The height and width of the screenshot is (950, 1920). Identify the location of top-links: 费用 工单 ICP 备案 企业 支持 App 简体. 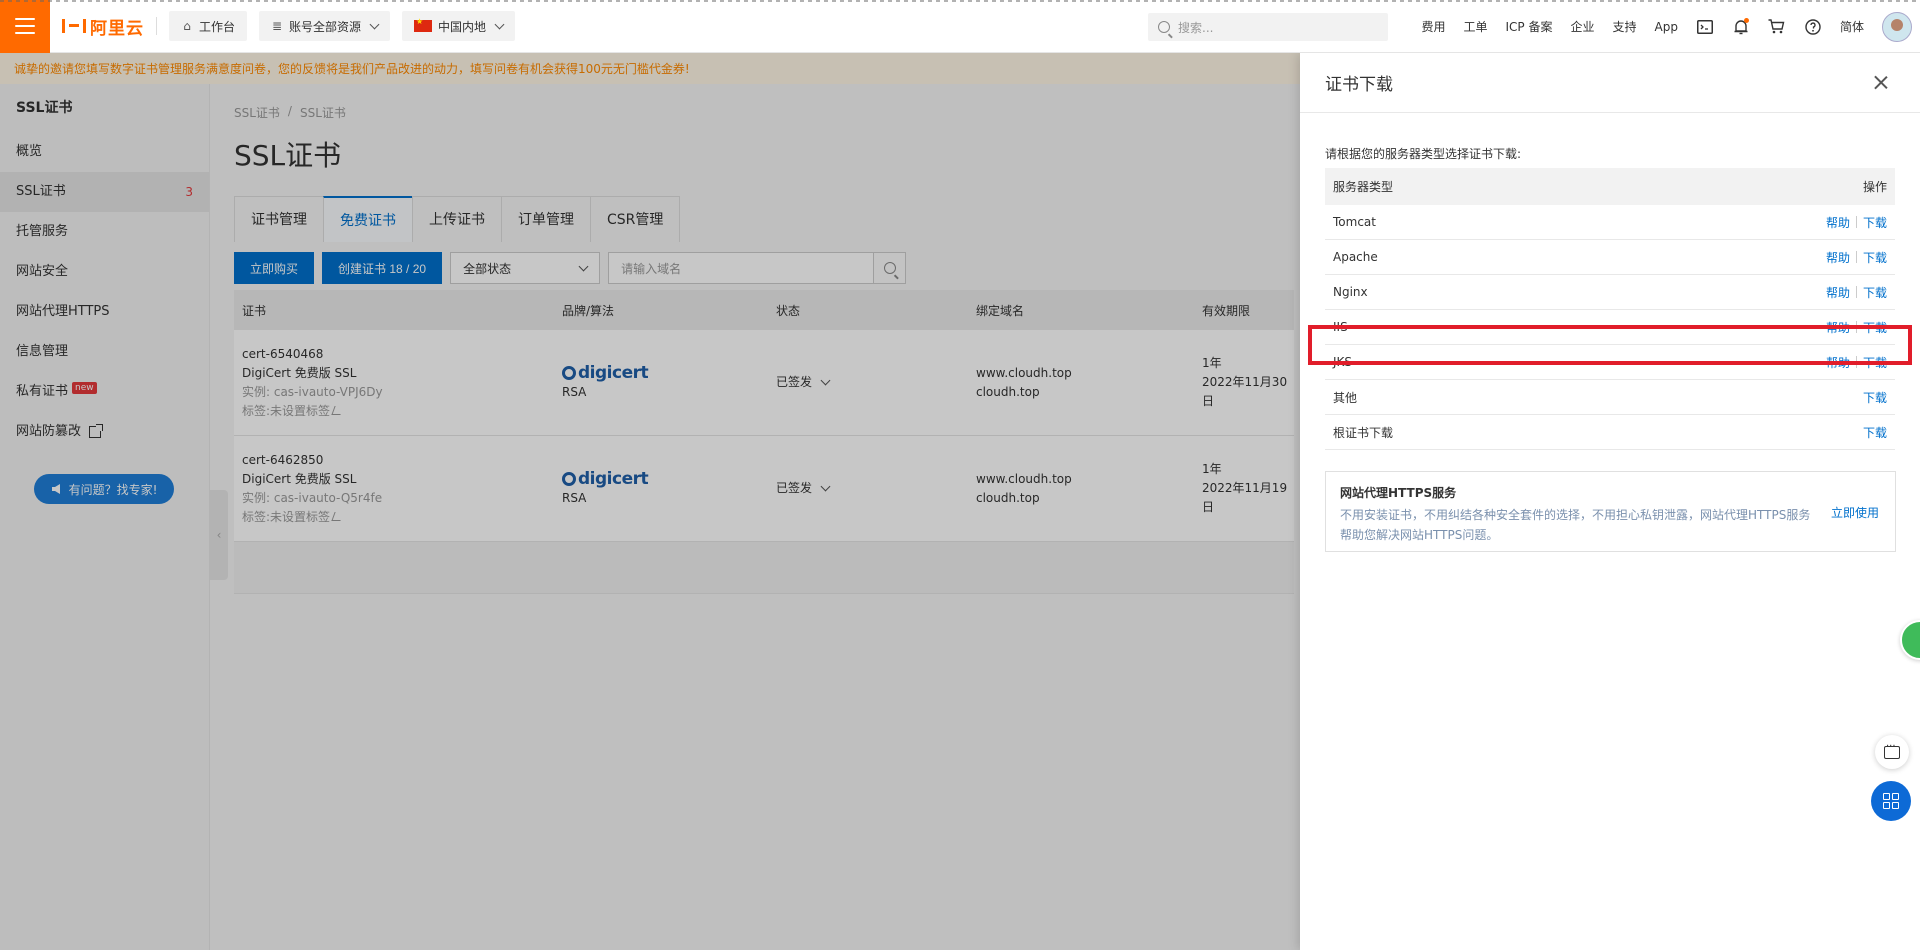
(1670, 26).